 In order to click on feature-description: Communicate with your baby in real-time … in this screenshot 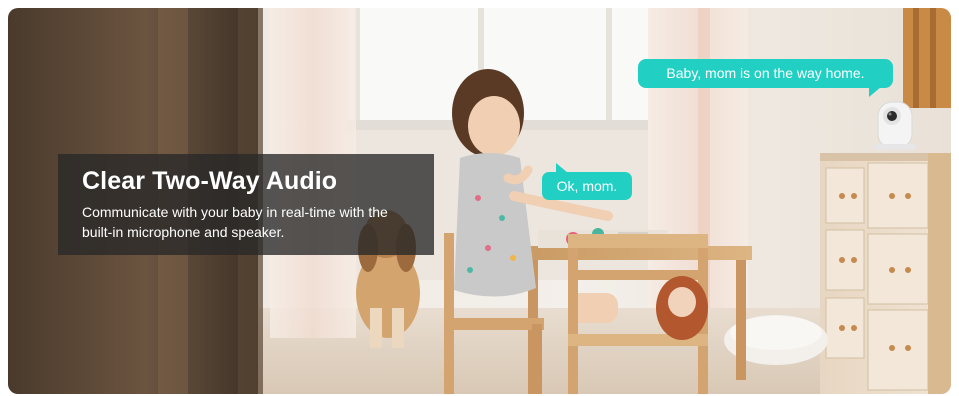, I will do `click(235, 222)`.